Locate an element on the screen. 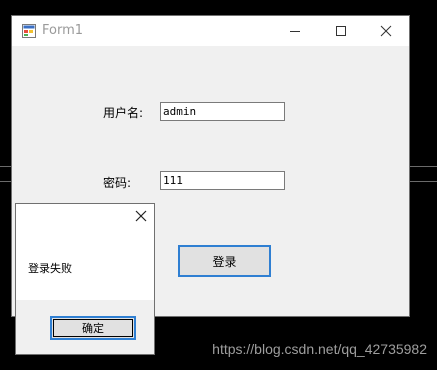 The image size is (437, 370). login-button: 登录 is located at coordinates (224, 261).